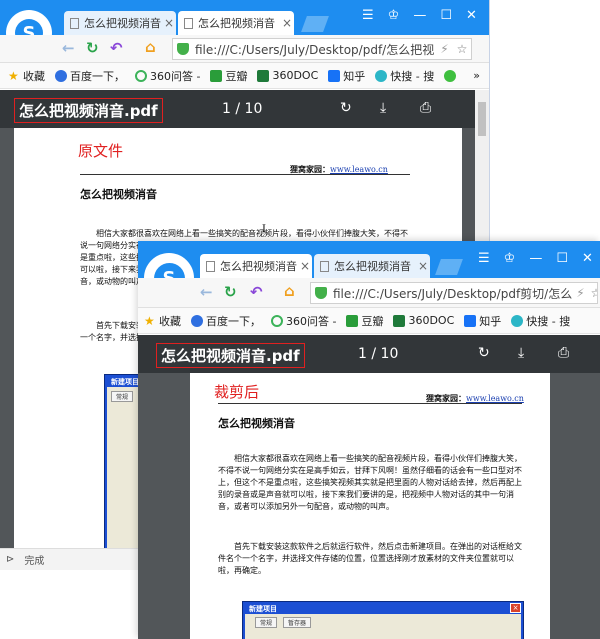 The width and height of the screenshot is (600, 639). I want to click on header-rule, so click(245, 174).